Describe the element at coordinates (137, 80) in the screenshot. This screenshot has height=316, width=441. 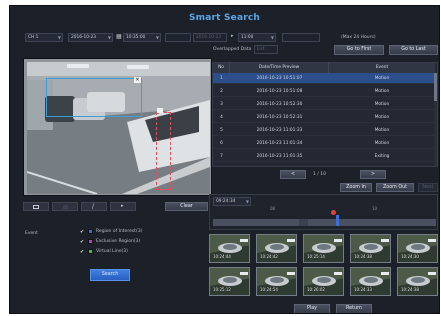
I see `close-icon: ✕` at that location.